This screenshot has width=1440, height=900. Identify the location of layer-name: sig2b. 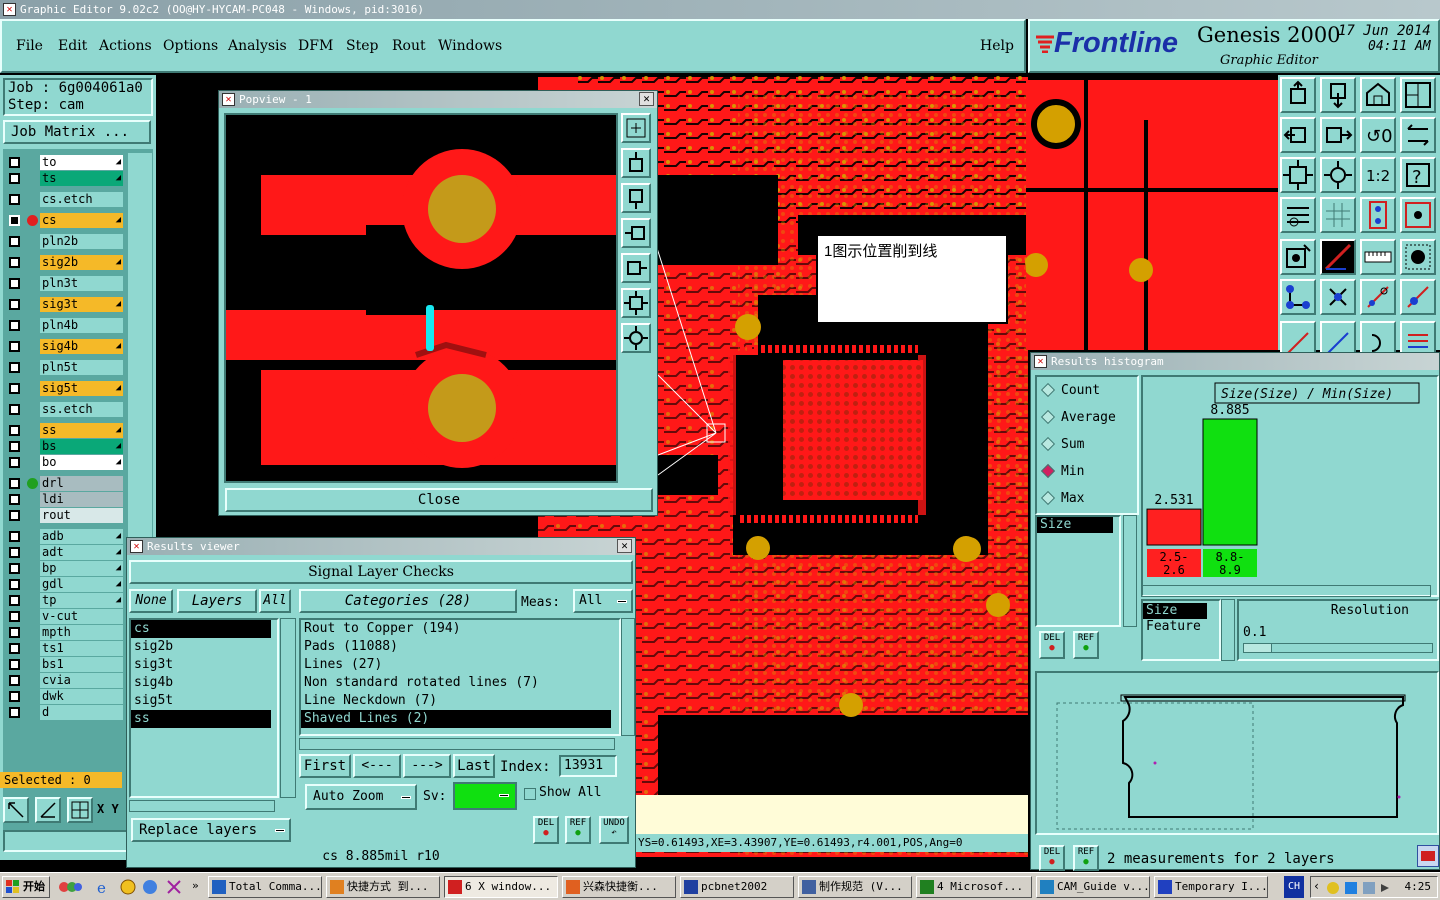
(81, 262).